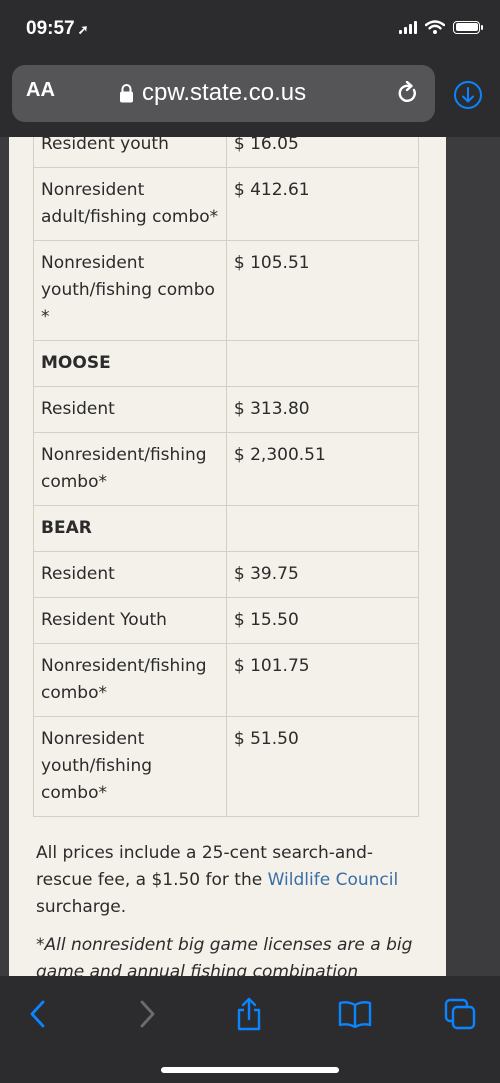 The image size is (500, 1083). What do you see at coordinates (130, 152) in the screenshot?
I see `row-label: Resident youth` at bounding box center [130, 152].